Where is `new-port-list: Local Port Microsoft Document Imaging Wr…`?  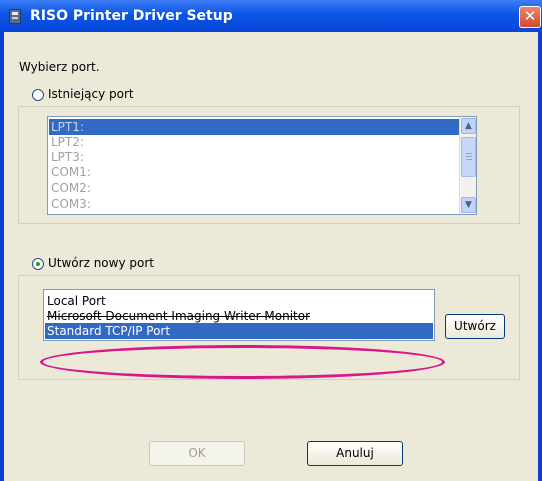 new-port-list: Local Port Microsoft Document Imaging Wr… is located at coordinates (239, 315).